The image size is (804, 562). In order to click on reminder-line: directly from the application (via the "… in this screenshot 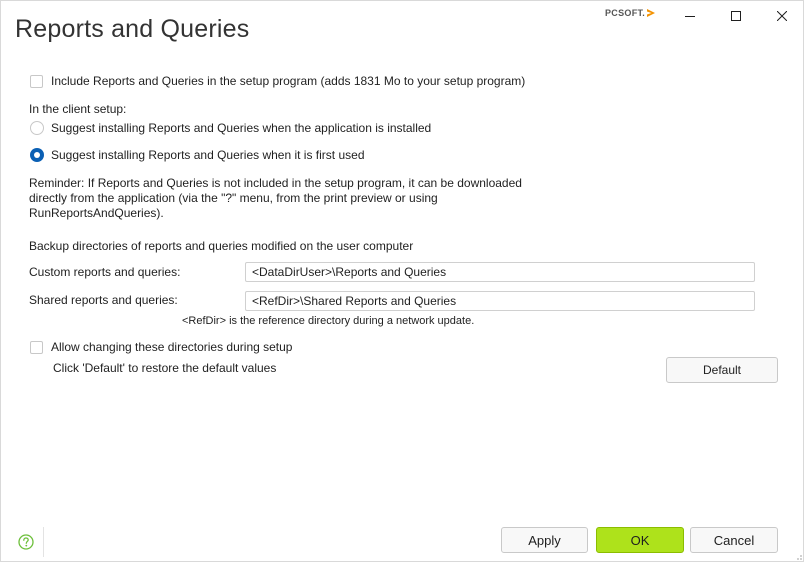, I will do `click(233, 198)`.